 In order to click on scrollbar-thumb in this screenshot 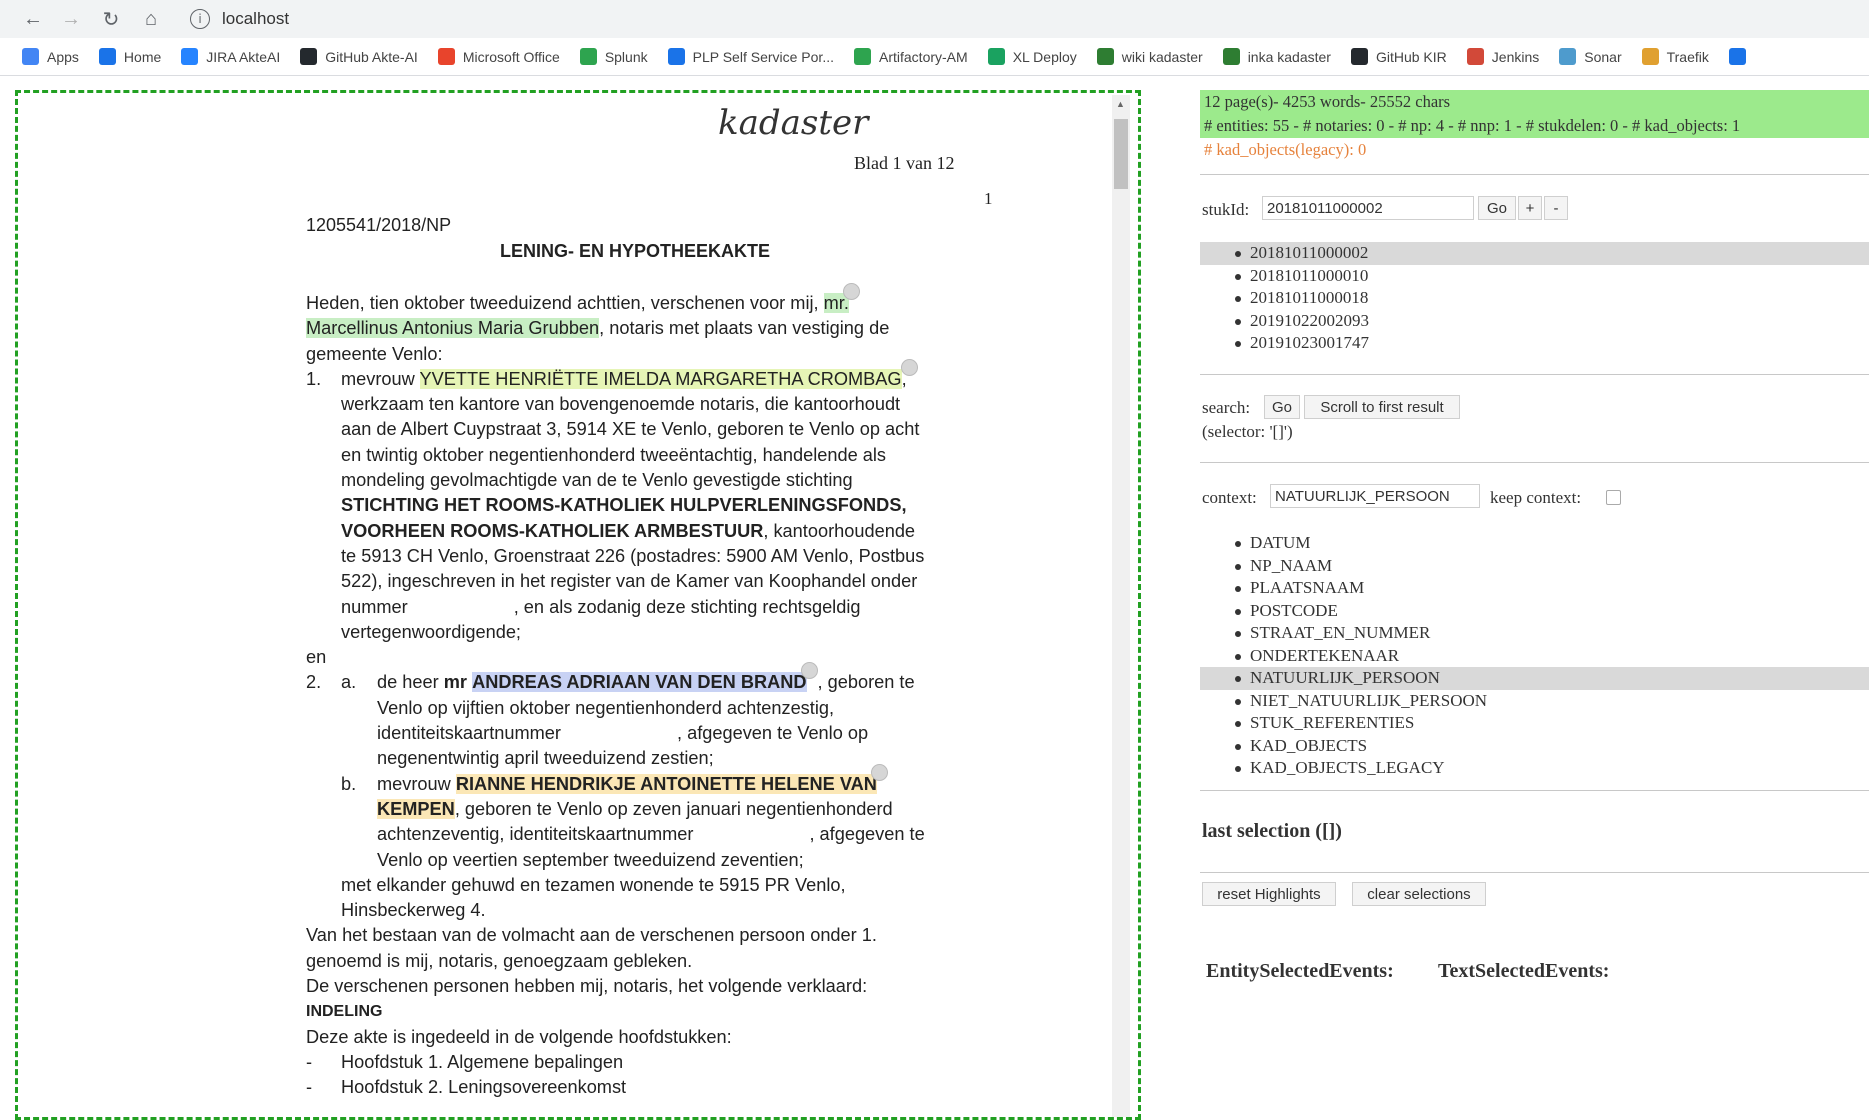, I will do `click(1121, 154)`.